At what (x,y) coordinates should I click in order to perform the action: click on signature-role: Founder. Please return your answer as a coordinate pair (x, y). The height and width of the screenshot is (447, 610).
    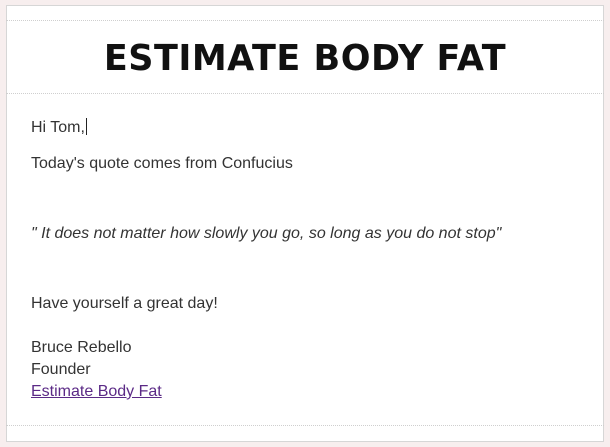
    Looking at the image, I should click on (61, 369).